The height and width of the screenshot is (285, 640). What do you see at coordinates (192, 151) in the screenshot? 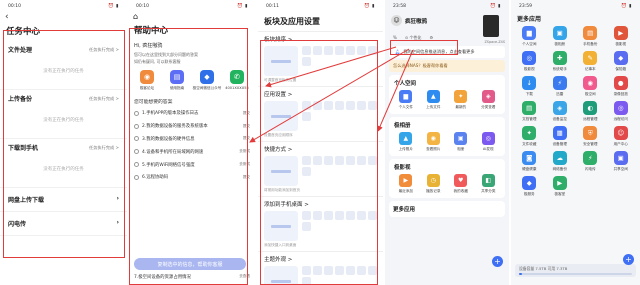
I see `question-item: 4.设备和手机所在局域网的网速 去测试` at bounding box center [192, 151].